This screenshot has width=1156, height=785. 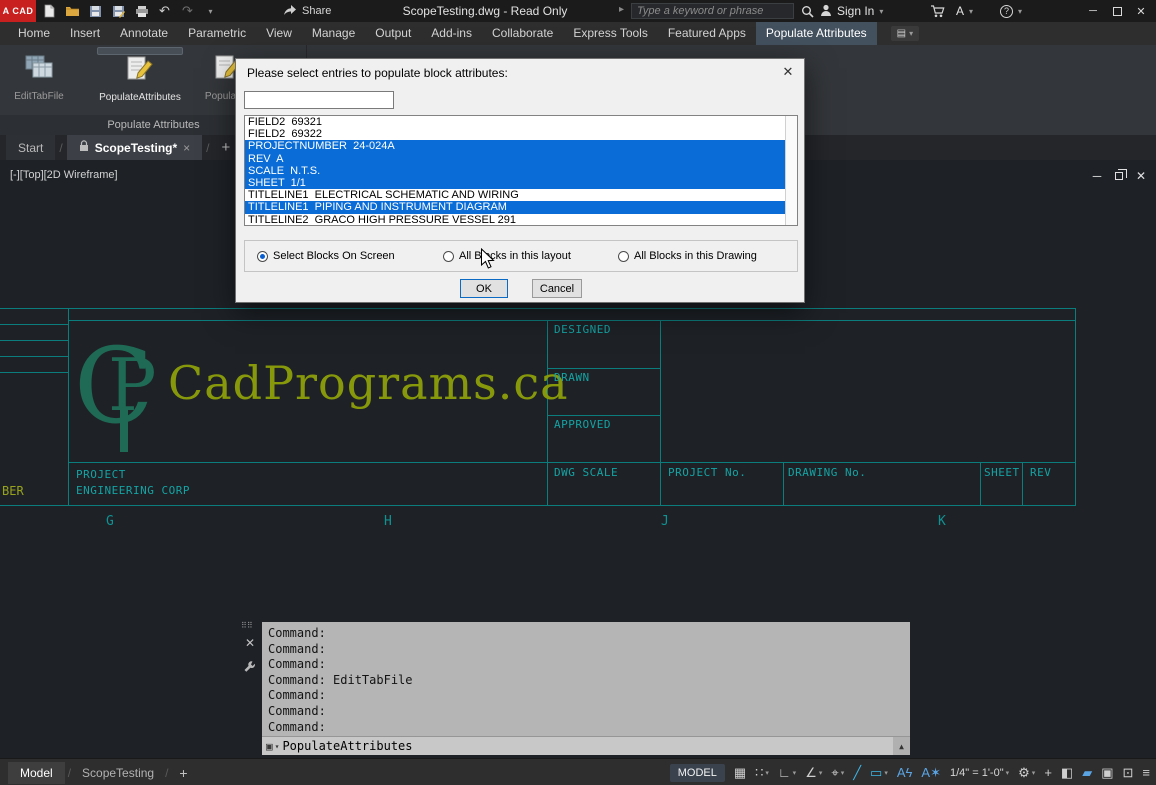 What do you see at coordinates (507, 256) in the screenshot?
I see `radio-all-blocks-layout: All Blocks in this layout` at bounding box center [507, 256].